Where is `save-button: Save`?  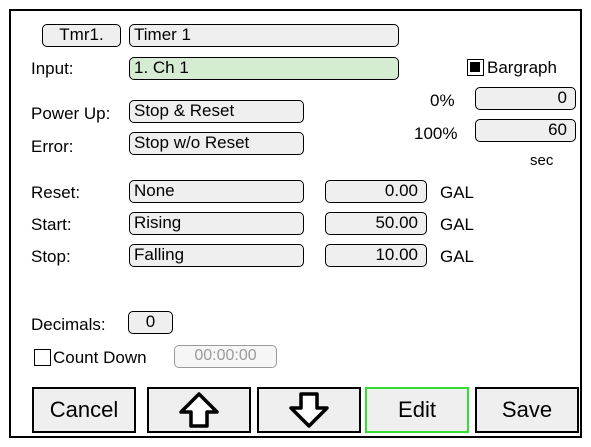 save-button: Save is located at coordinates (527, 410).